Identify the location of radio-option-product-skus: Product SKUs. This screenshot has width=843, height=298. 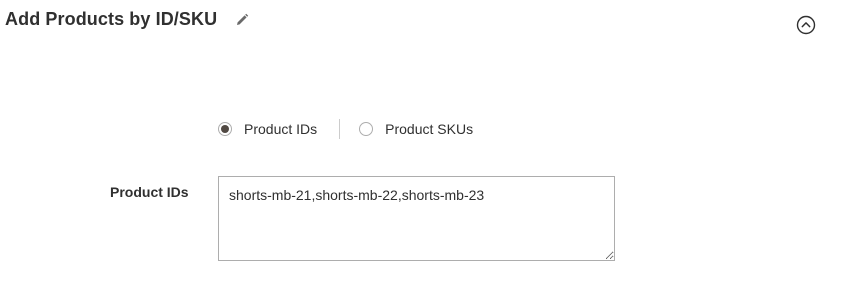
(416, 129).